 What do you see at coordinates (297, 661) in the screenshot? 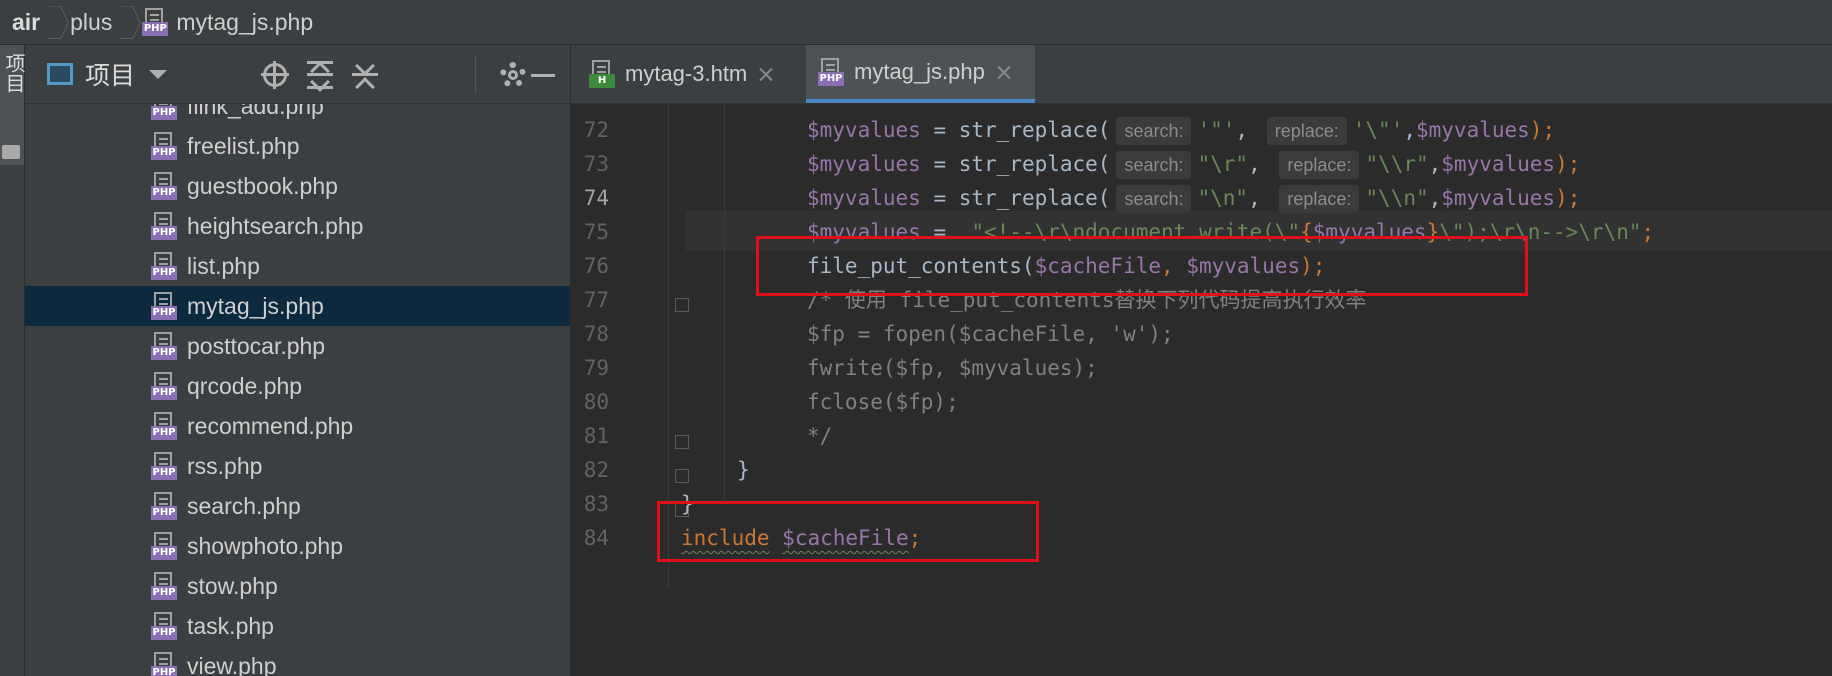
I see `tree-item: PHP view.php` at bounding box center [297, 661].